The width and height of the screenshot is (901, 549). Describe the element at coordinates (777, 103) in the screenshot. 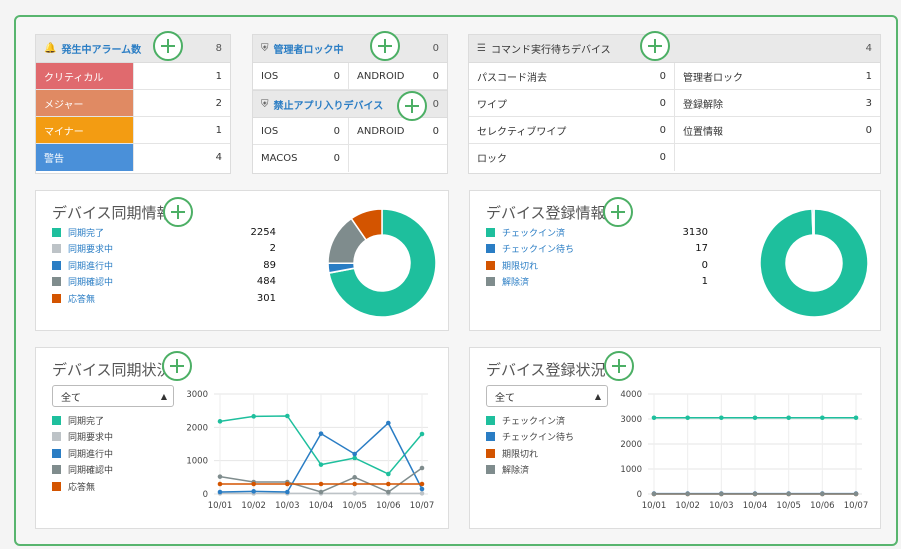

I see `command-cell: 登録解除 3` at that location.